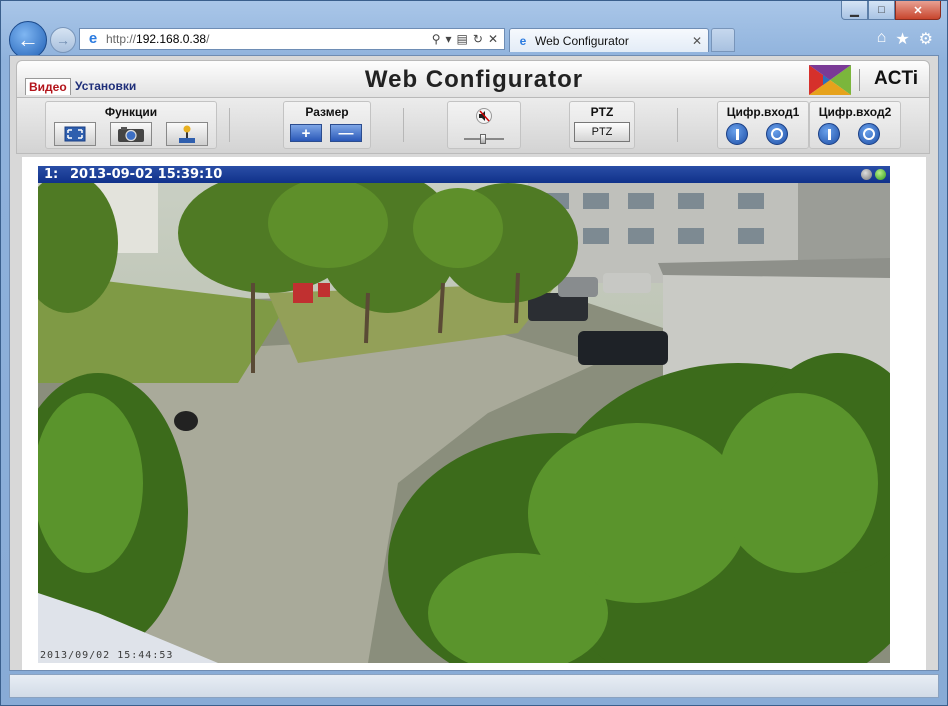 The image size is (948, 706). What do you see at coordinates (602, 132) in the screenshot?
I see `ptz-button: PTZ` at bounding box center [602, 132].